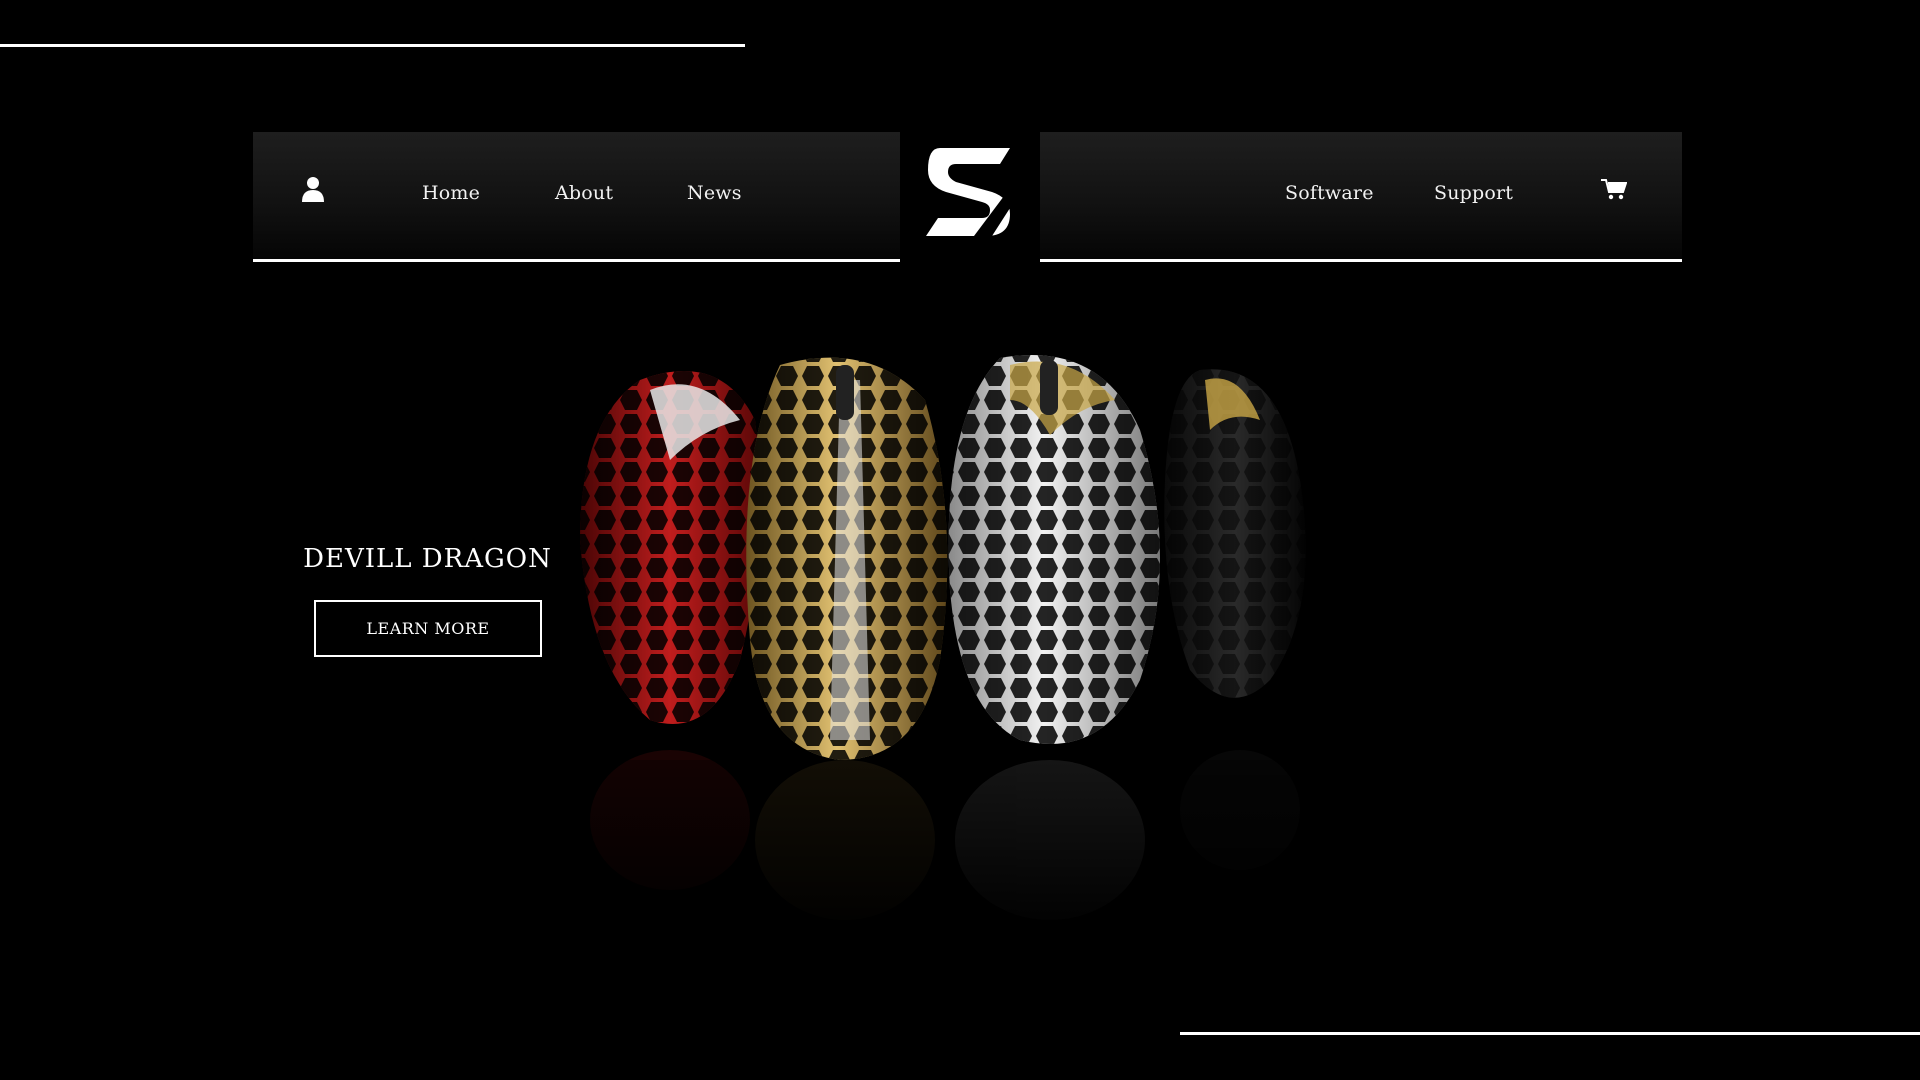  Describe the element at coordinates (451, 193) in the screenshot. I see `nav-home-link: Home` at that location.